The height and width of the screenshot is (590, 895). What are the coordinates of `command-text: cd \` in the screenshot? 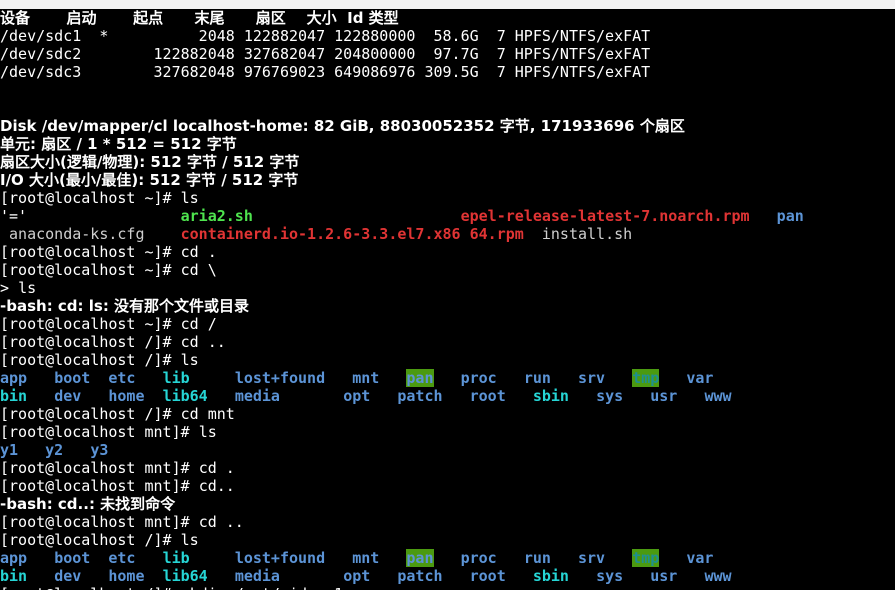 It's located at (198, 270).